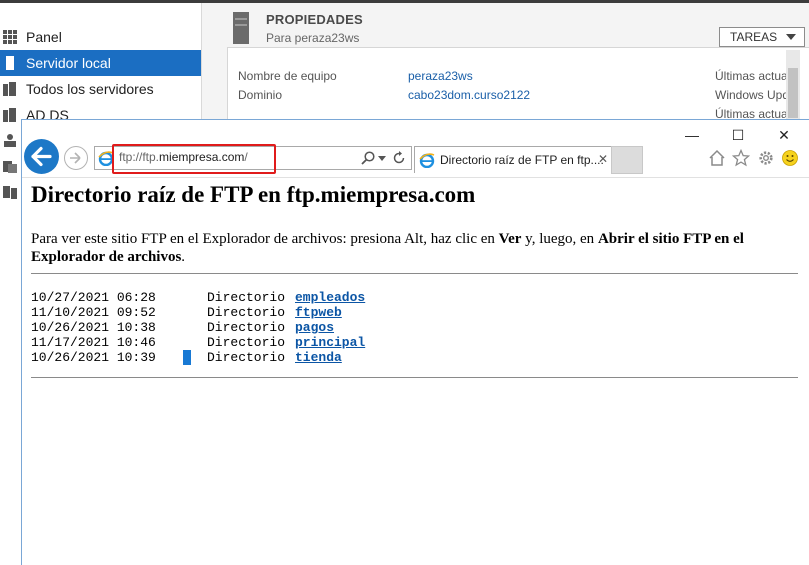 The height and width of the screenshot is (565, 809). Describe the element at coordinates (313, 38) in the screenshot. I see `section-subtitle: Para peraza23ws` at that location.